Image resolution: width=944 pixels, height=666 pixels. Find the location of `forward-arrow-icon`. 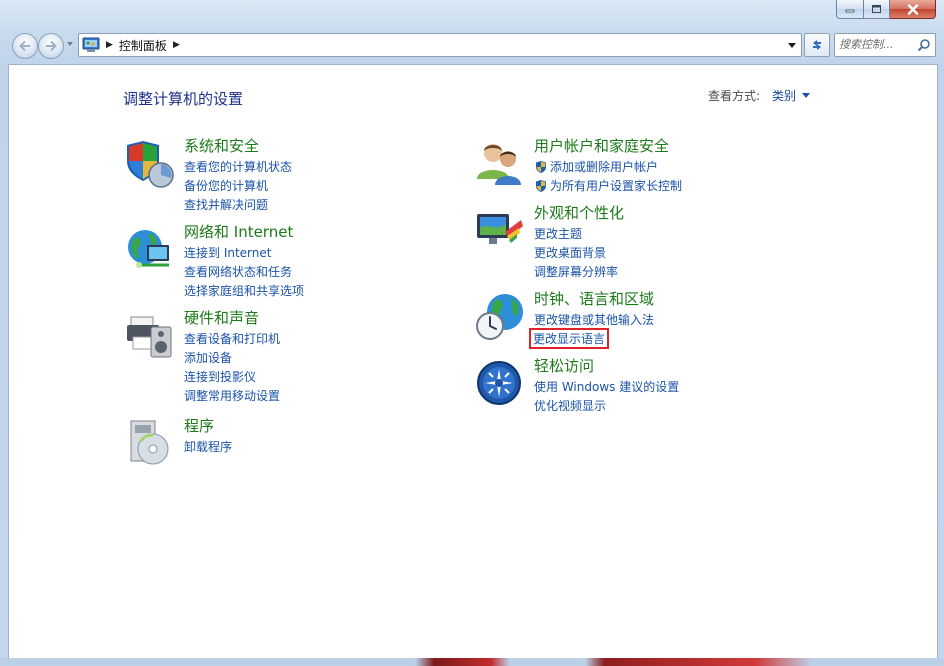

forward-arrow-icon is located at coordinates (51, 46).